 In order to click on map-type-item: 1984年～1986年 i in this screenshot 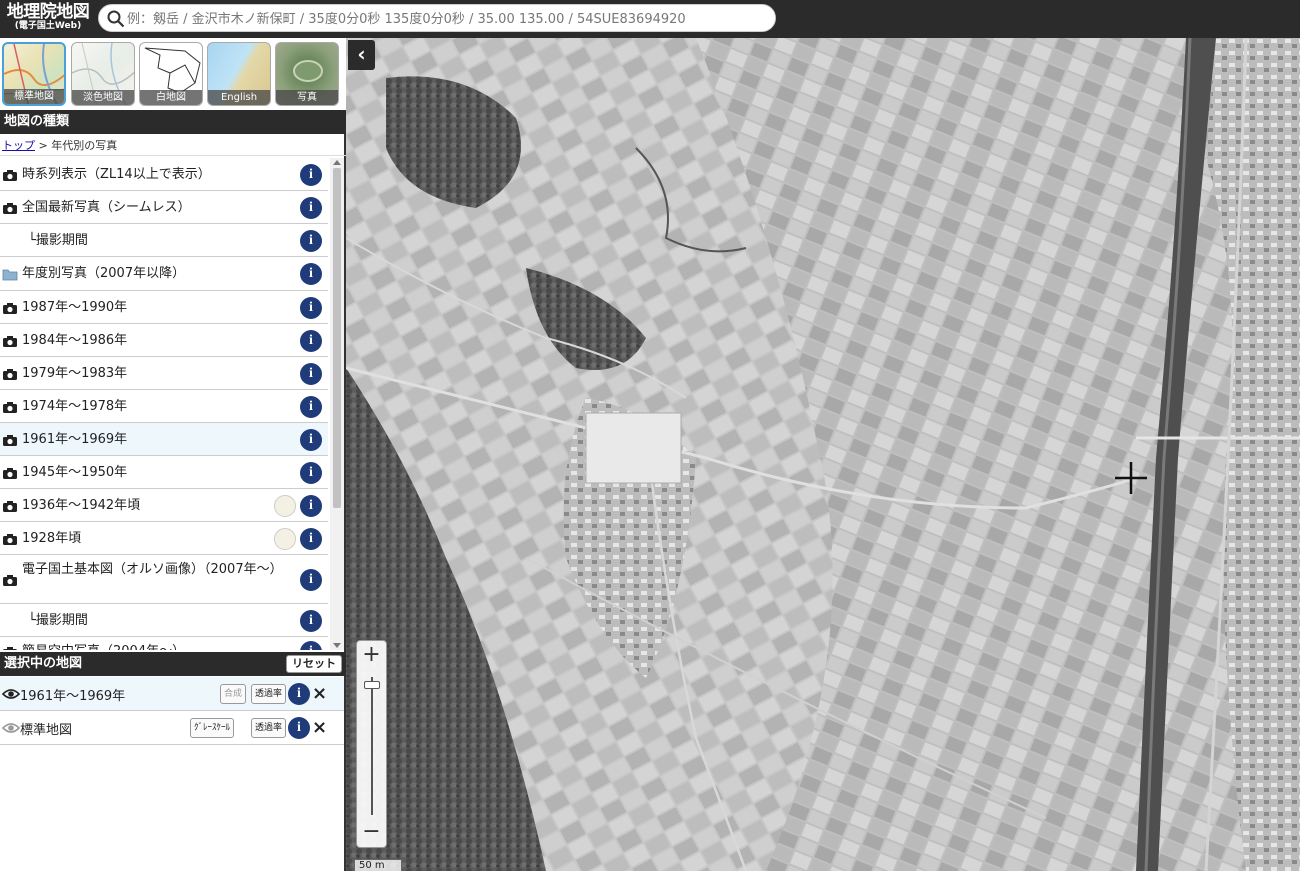, I will do `click(164, 340)`.